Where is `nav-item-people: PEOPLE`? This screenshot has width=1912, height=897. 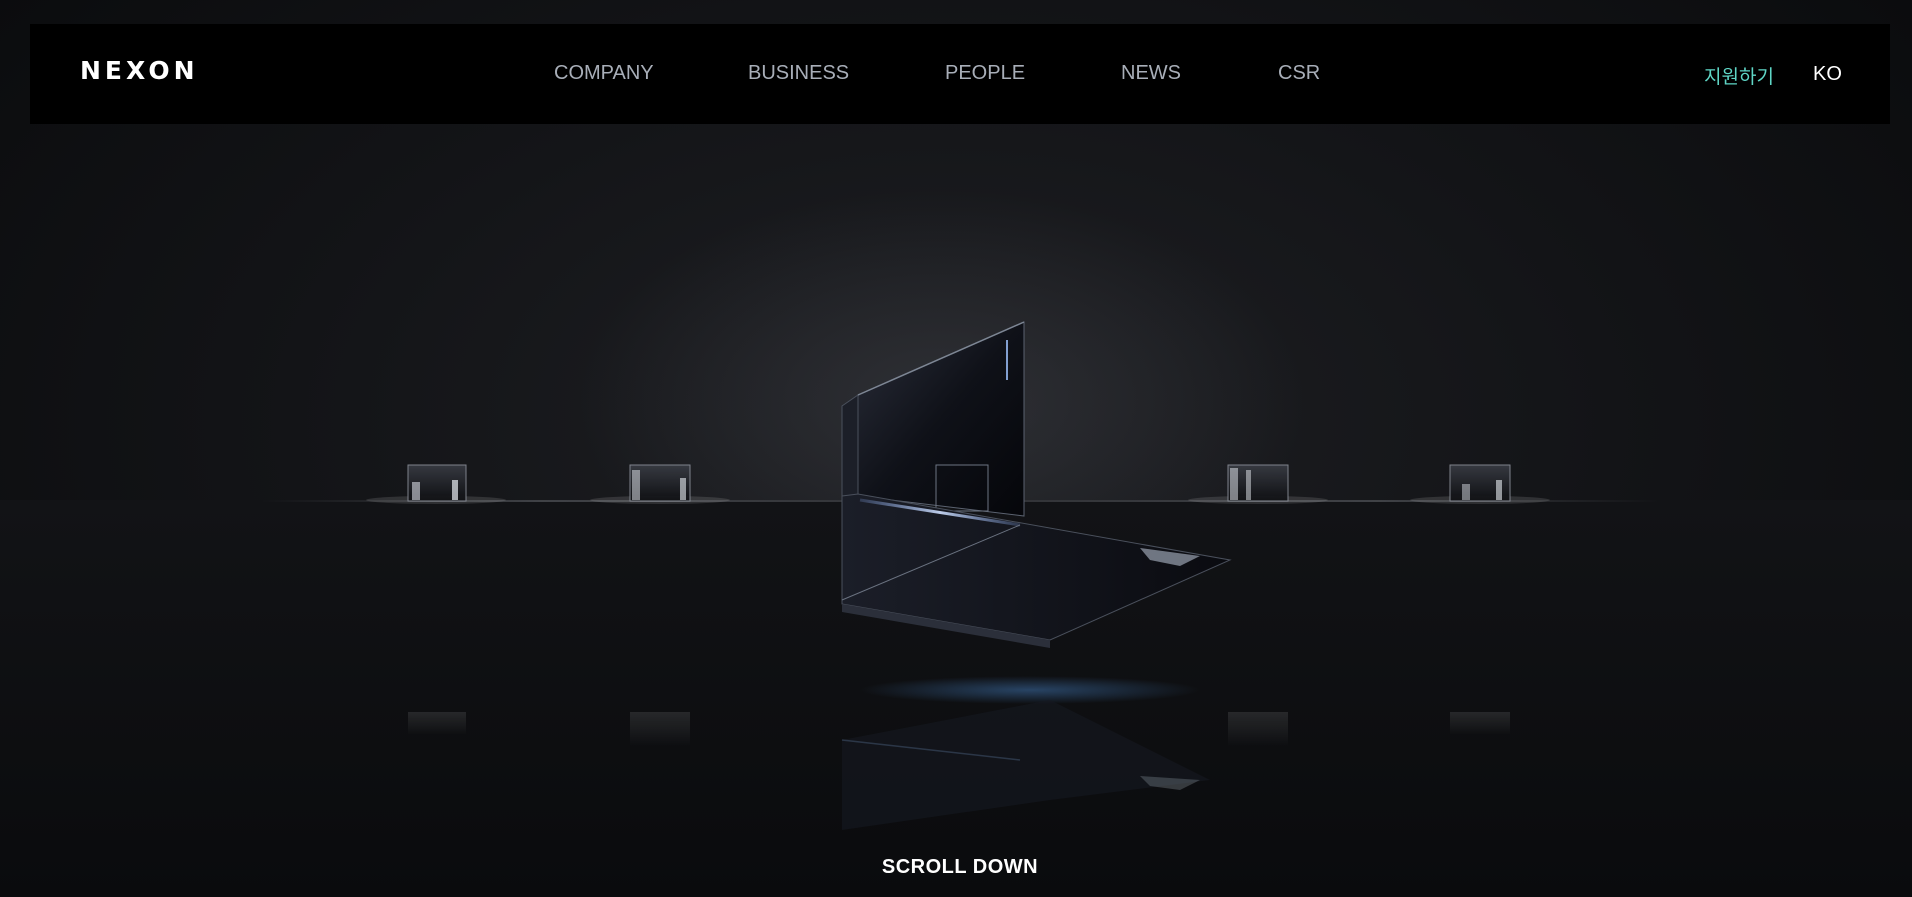 nav-item-people: PEOPLE is located at coordinates (985, 73).